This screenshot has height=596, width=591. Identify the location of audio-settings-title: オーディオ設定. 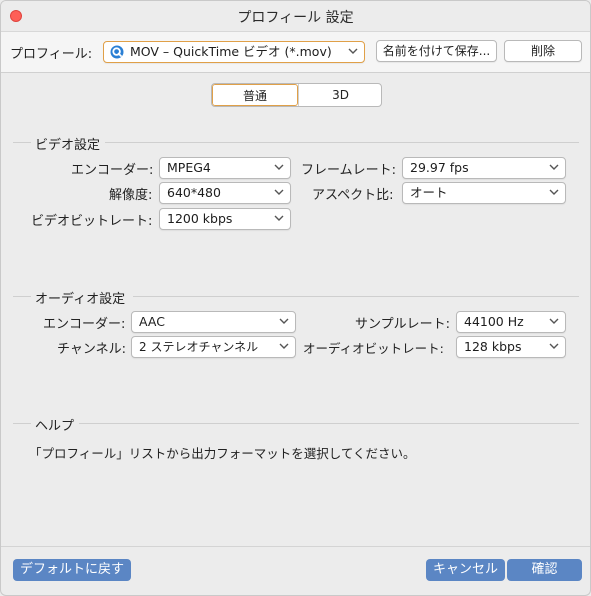
(80, 299).